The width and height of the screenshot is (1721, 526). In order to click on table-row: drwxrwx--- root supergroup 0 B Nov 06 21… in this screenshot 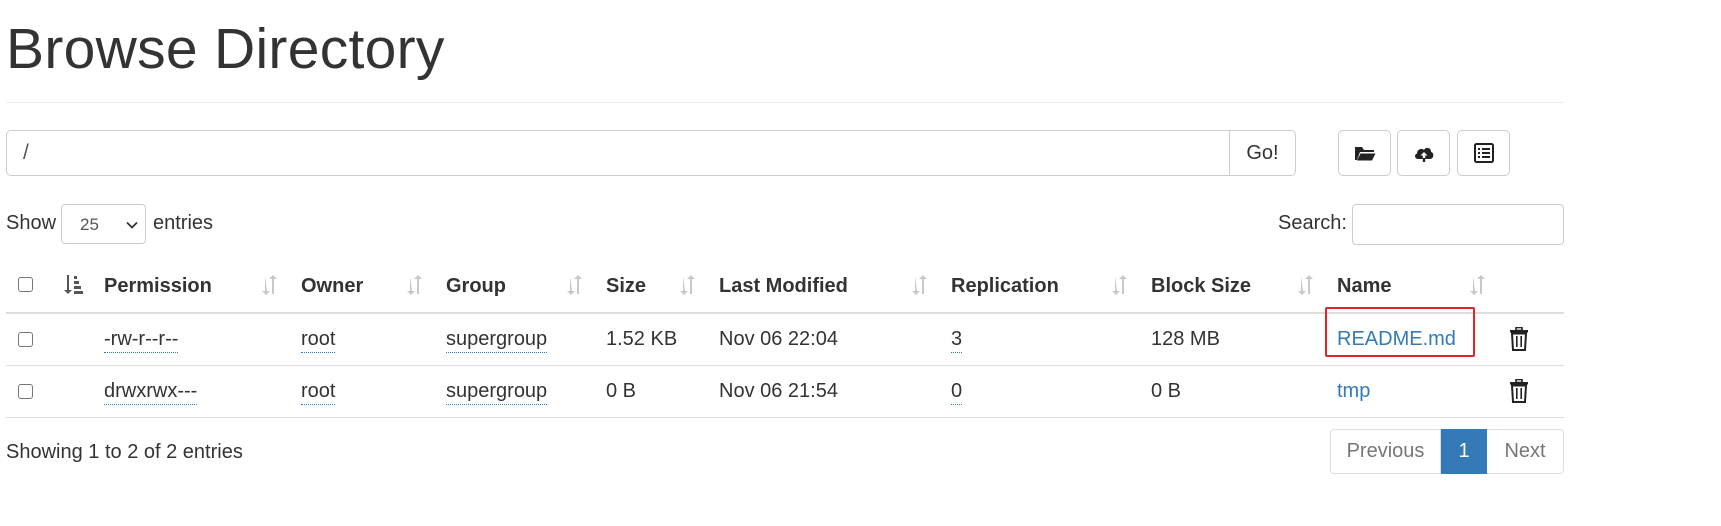, I will do `click(785, 392)`.